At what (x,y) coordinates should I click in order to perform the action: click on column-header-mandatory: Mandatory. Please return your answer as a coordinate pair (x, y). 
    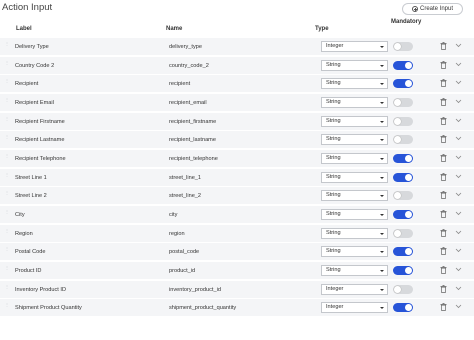
    Looking at the image, I should click on (406, 22).